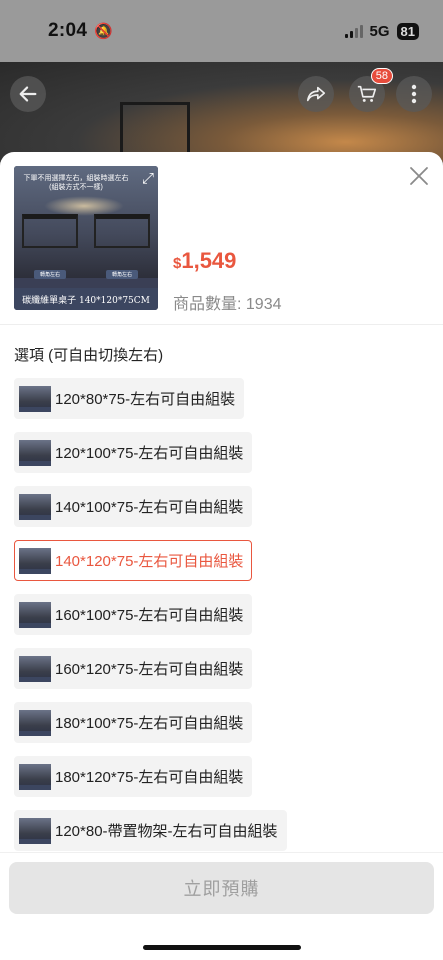  I want to click on option-chip: 120*80*75-左右可自由組裝, so click(129, 398).